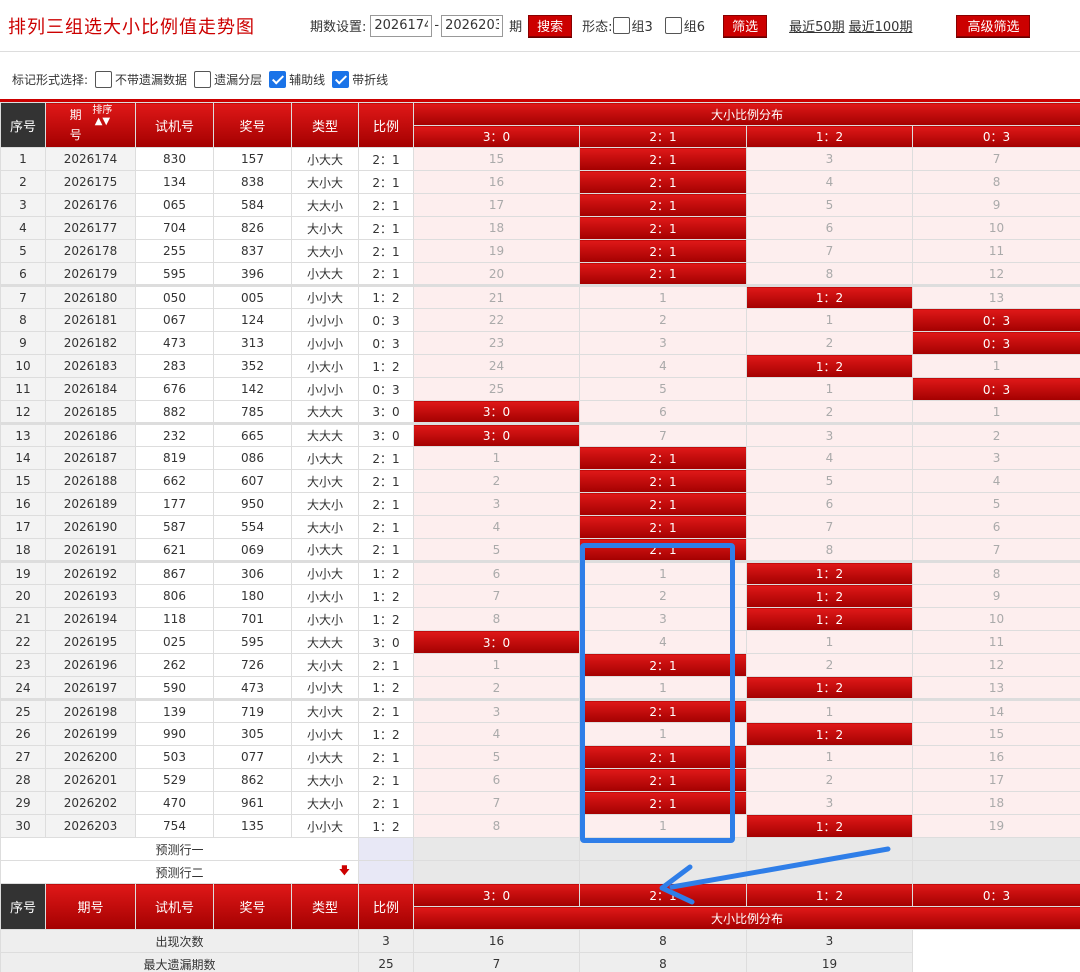 Image resolution: width=1080 pixels, height=972 pixels. Describe the element at coordinates (496, 962) in the screenshot. I see `stat-value: 7` at that location.